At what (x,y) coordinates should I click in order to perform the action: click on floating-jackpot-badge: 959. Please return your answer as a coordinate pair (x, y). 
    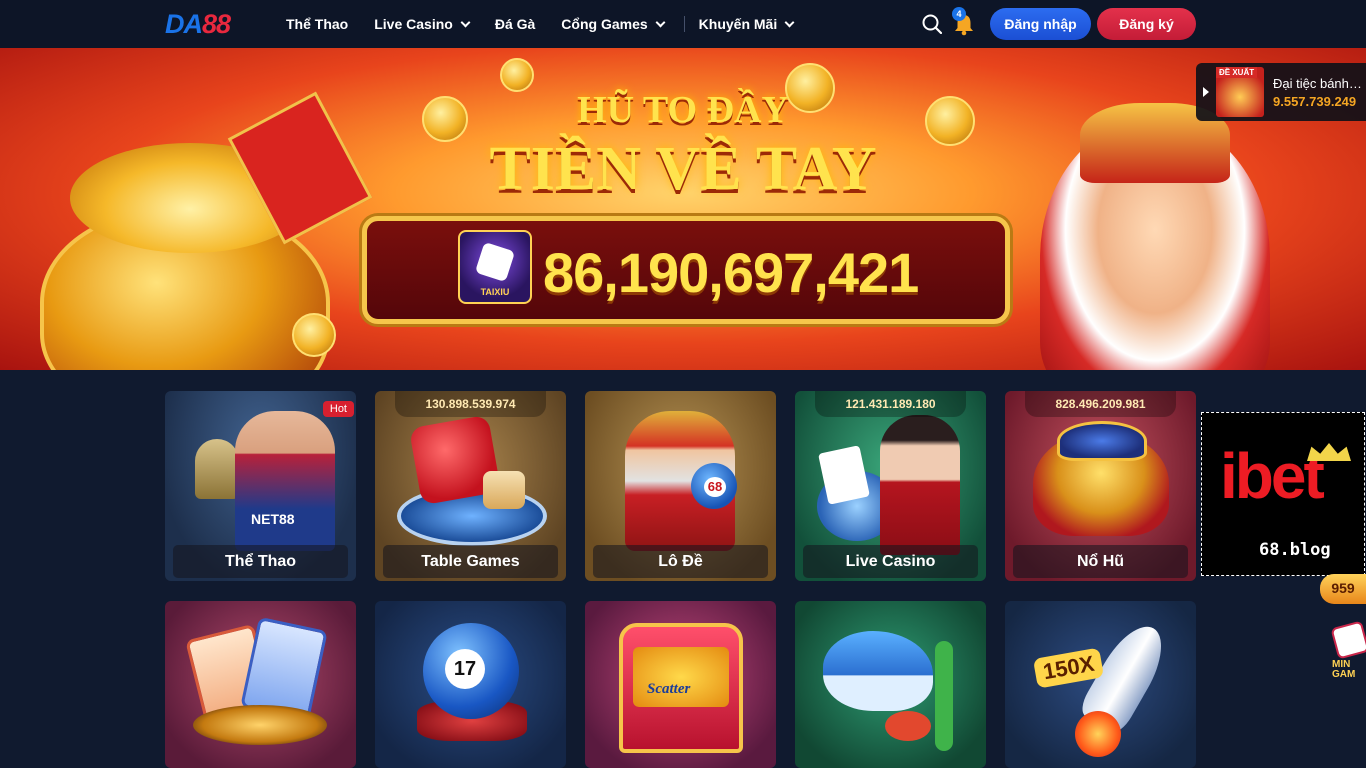
    Looking at the image, I should click on (1343, 589).